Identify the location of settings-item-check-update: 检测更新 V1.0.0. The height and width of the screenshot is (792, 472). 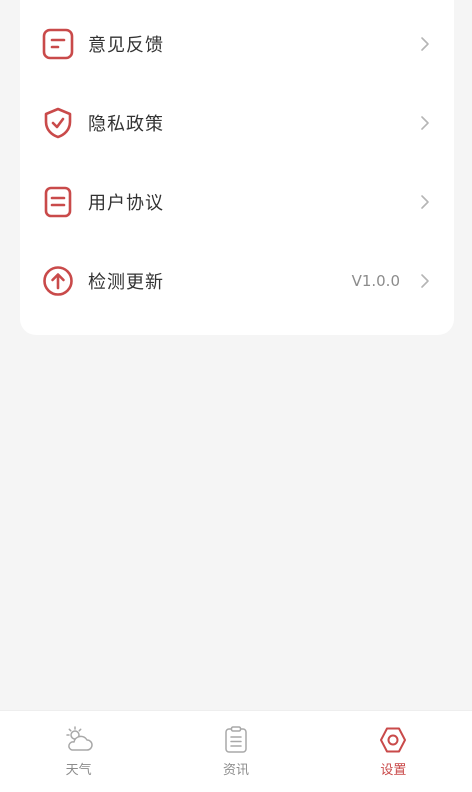
(237, 280).